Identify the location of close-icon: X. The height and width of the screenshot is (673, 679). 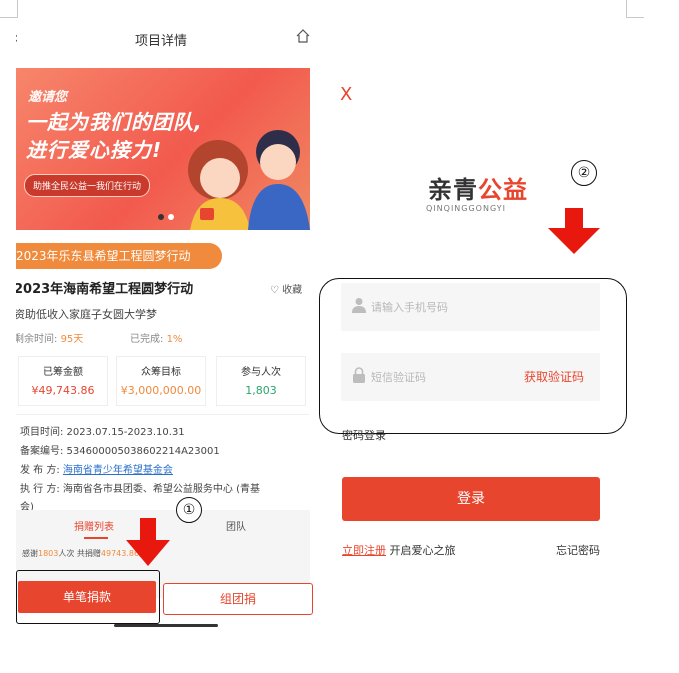
(346, 94).